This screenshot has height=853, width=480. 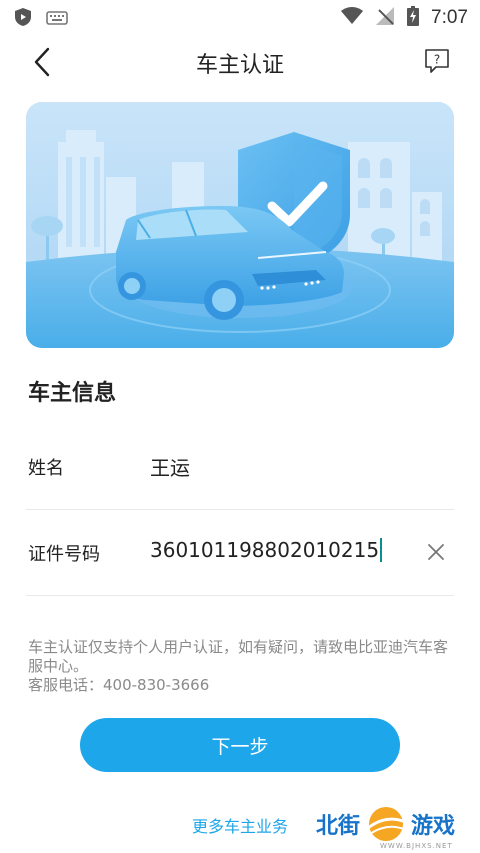 I want to click on clear-input-button, so click(x=436, y=552).